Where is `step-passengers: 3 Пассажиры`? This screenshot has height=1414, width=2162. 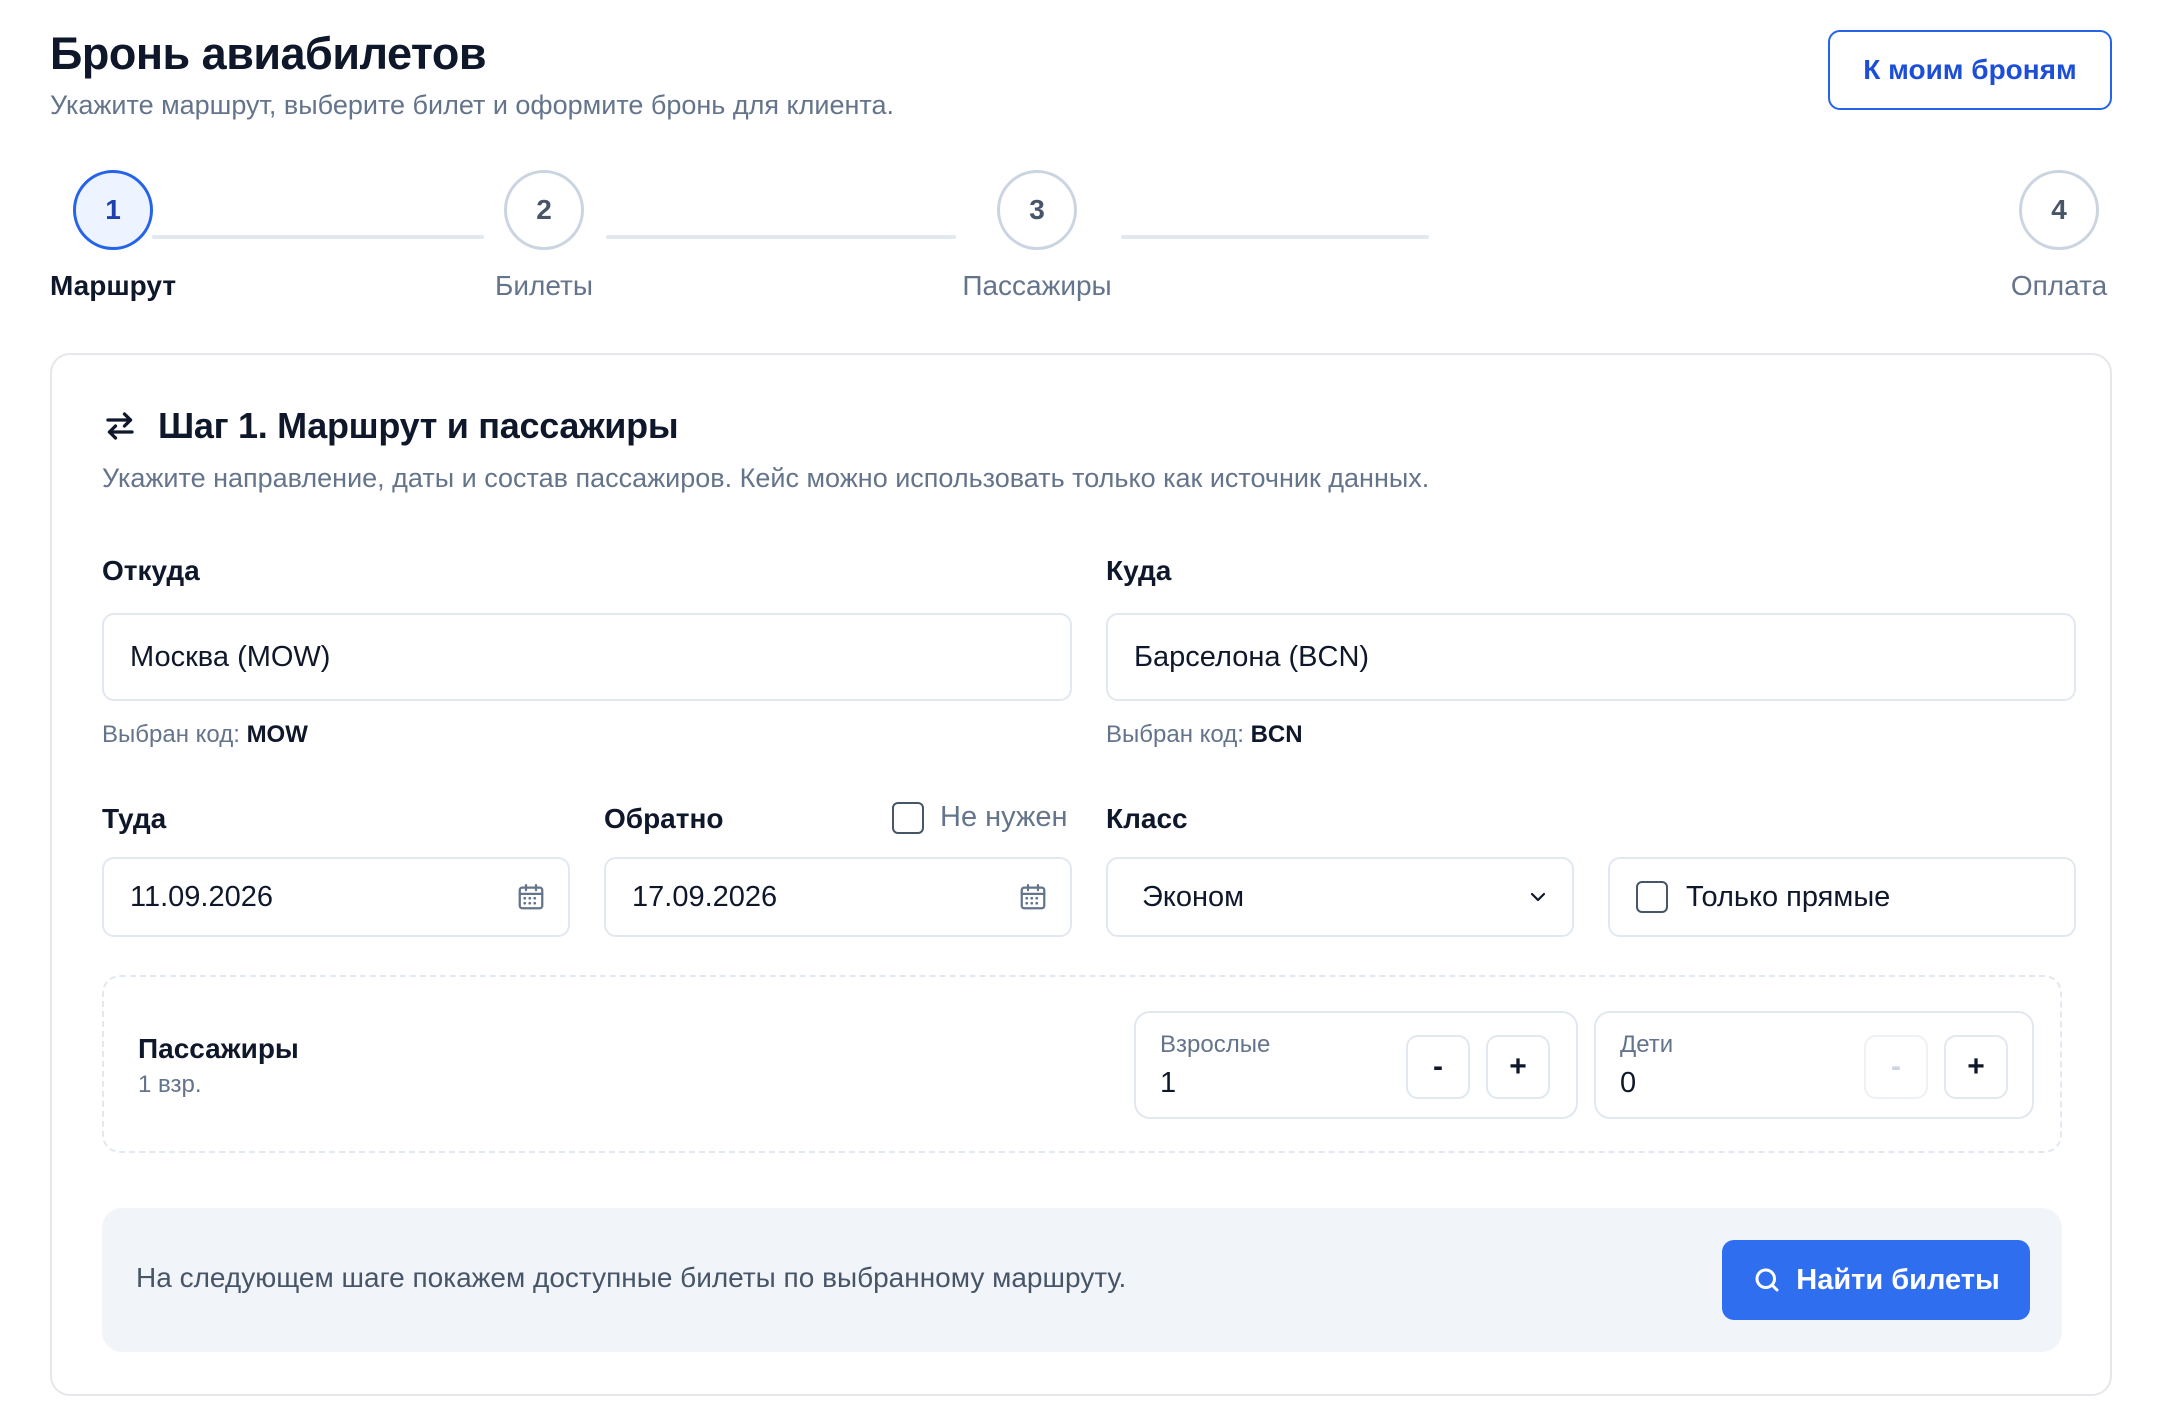
step-passengers: 3 Пассажиры is located at coordinates (1037, 236).